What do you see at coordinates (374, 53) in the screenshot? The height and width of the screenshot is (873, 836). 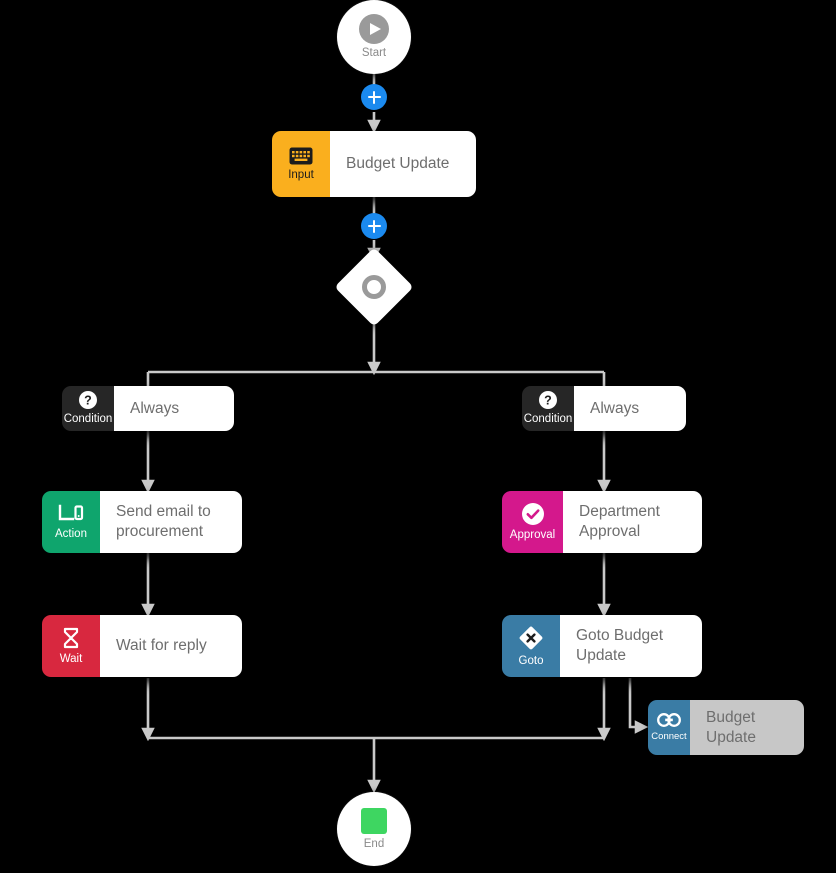 I see `node-start-label: Start` at bounding box center [374, 53].